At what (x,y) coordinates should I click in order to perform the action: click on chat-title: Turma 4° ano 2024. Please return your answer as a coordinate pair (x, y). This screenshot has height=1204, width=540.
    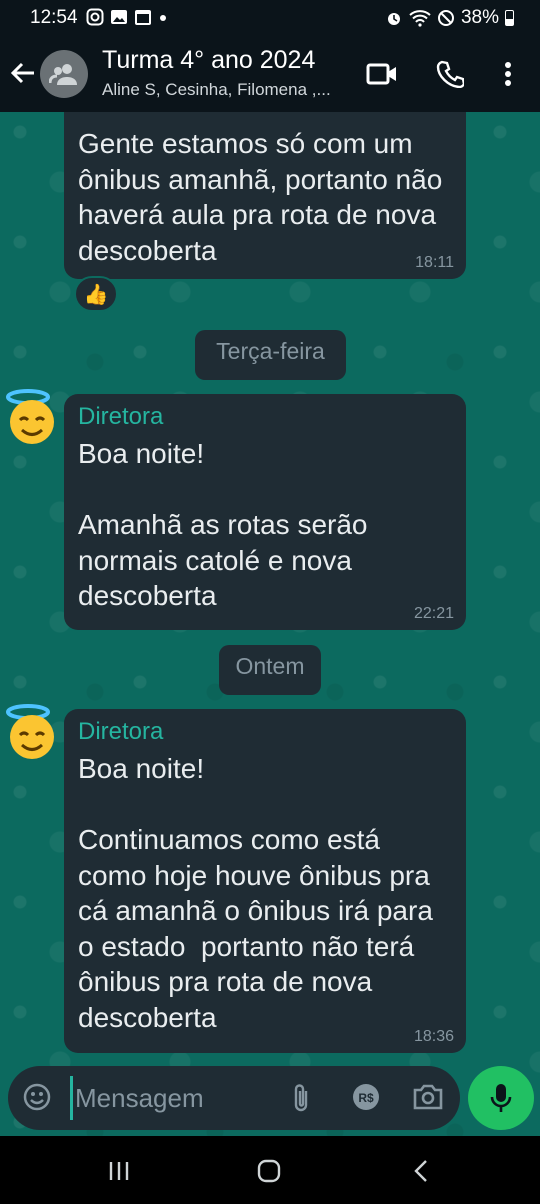
    Looking at the image, I should click on (208, 60).